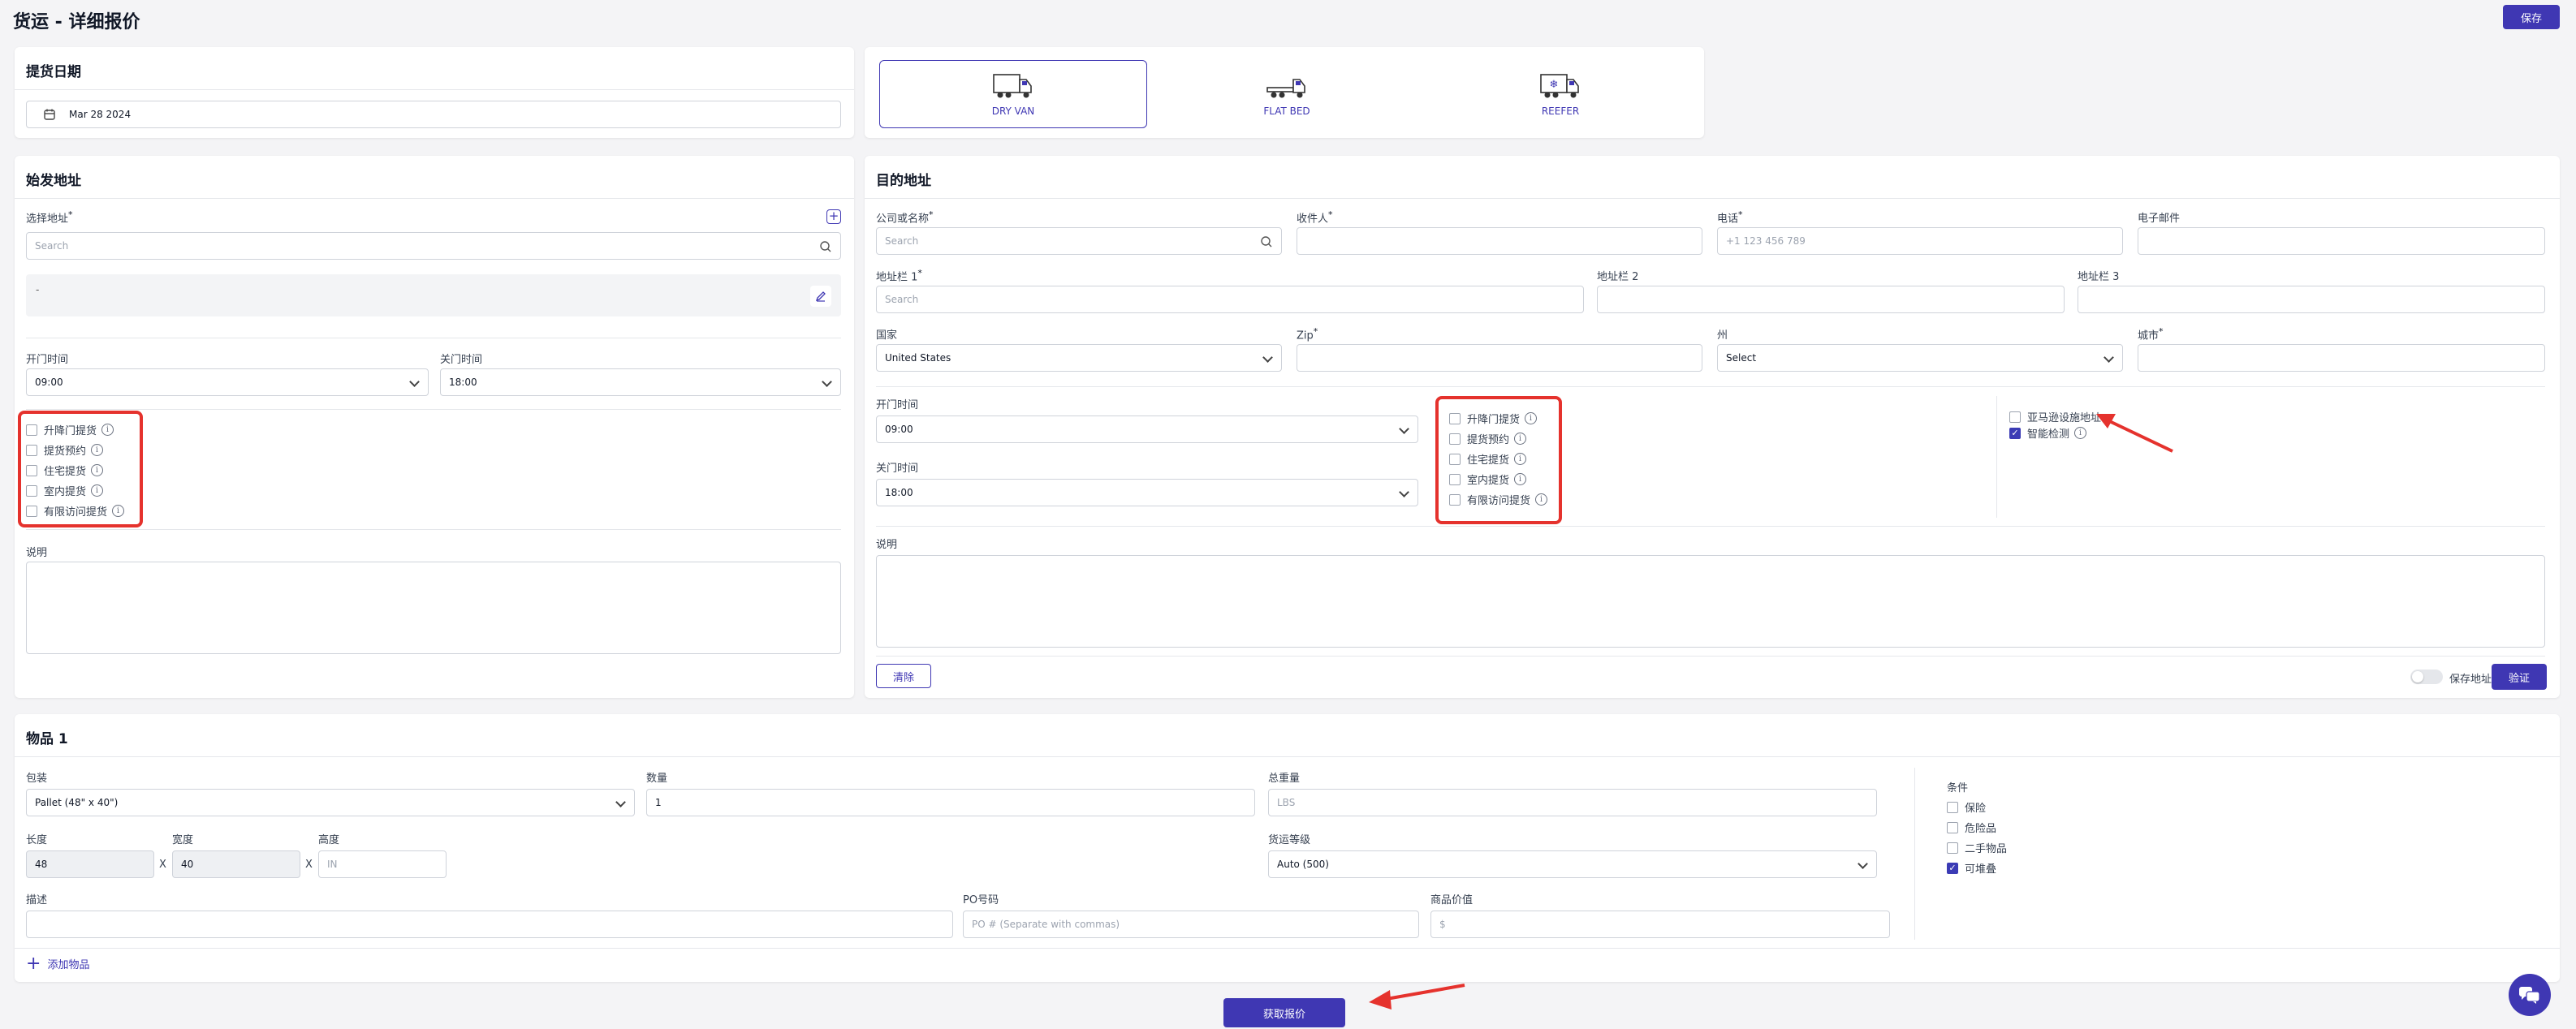 This screenshot has height=1029, width=2576. I want to click on pickup-date-input: Mar 28 2024, so click(433, 115).